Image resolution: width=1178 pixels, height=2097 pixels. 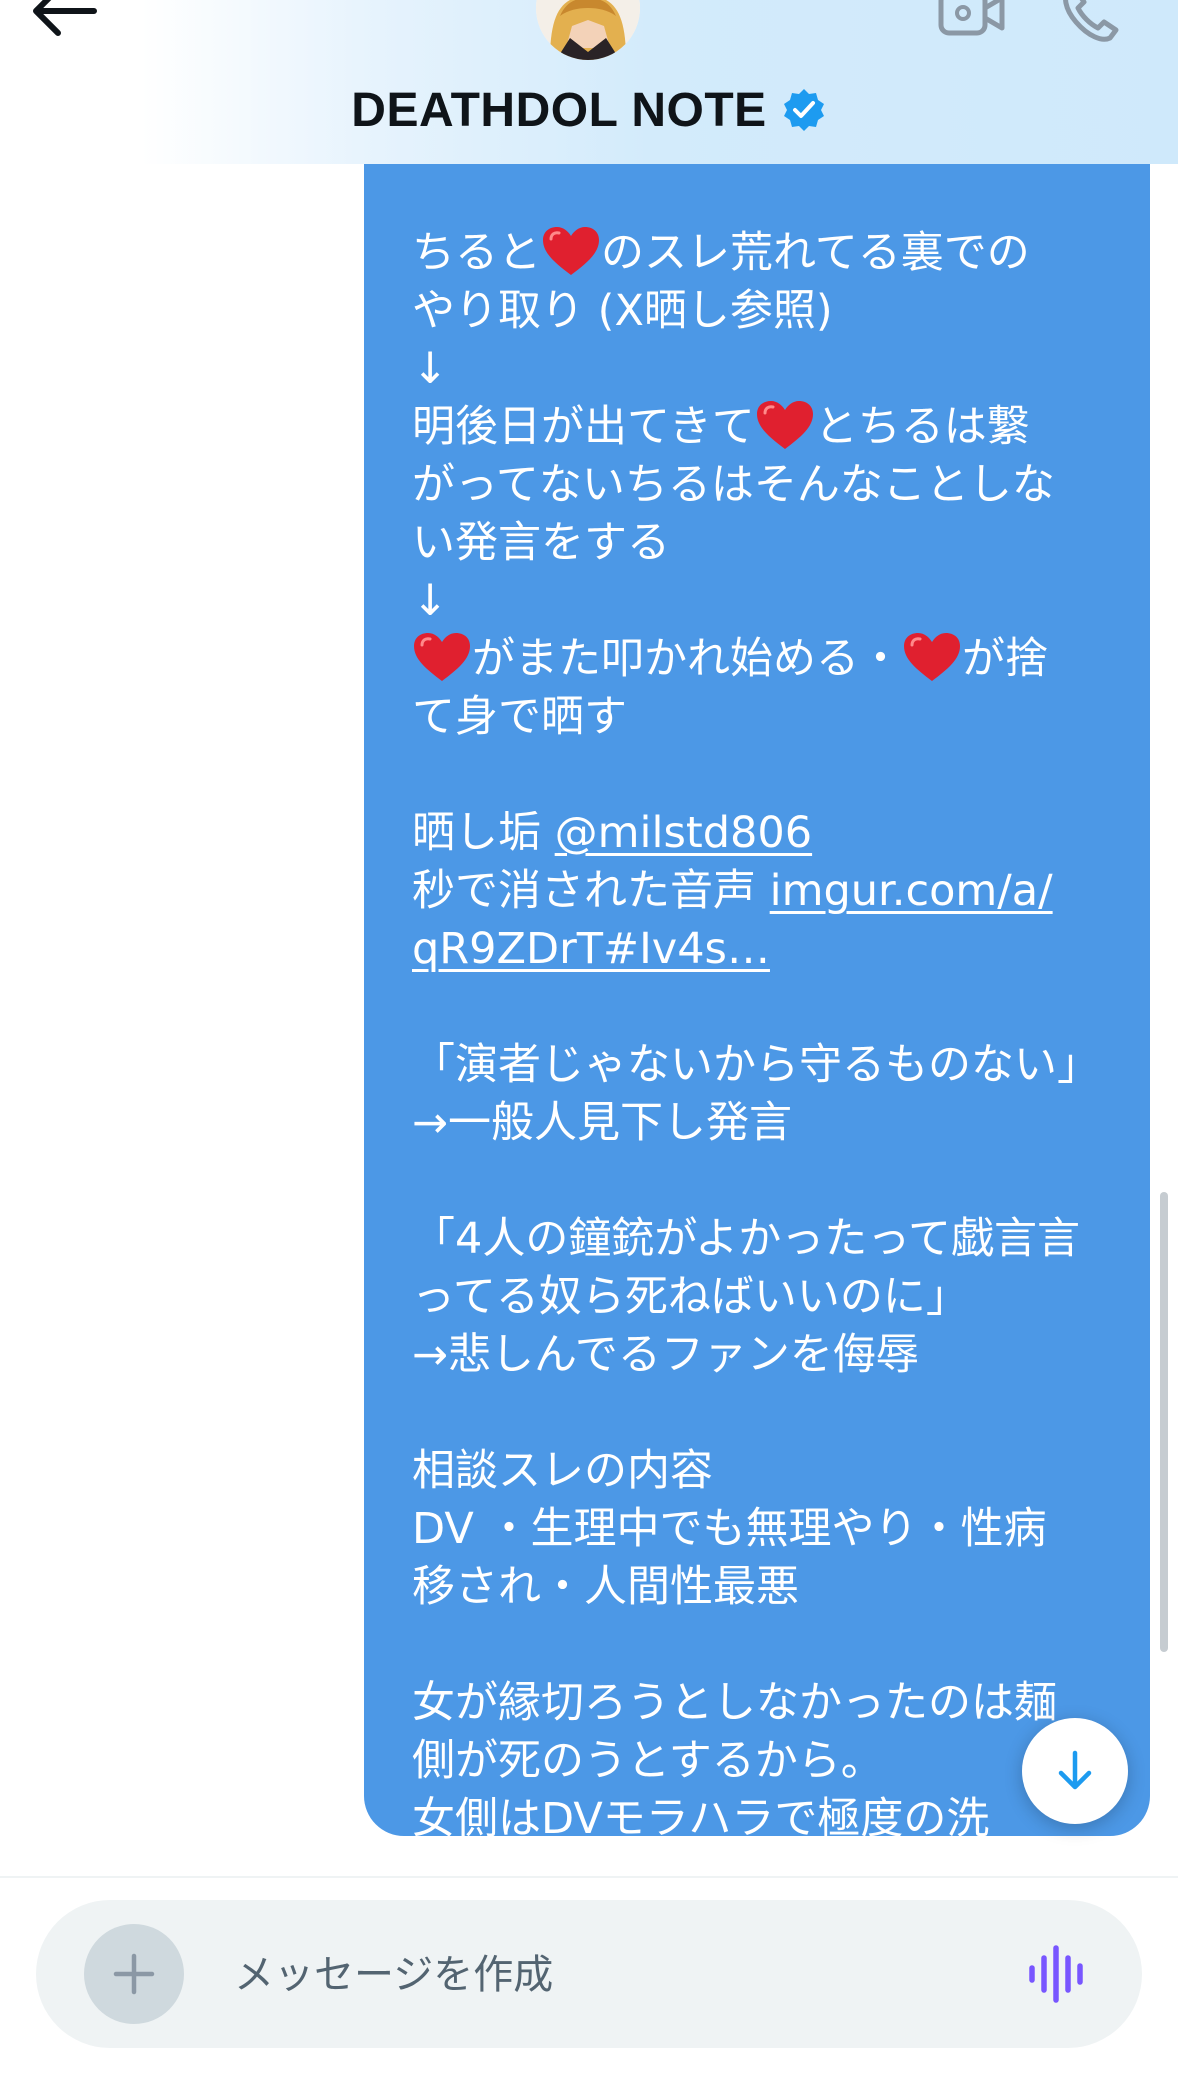 I want to click on message-text-segment: →悲しんでるファンを侮辱, so click(x=665, y=1355).